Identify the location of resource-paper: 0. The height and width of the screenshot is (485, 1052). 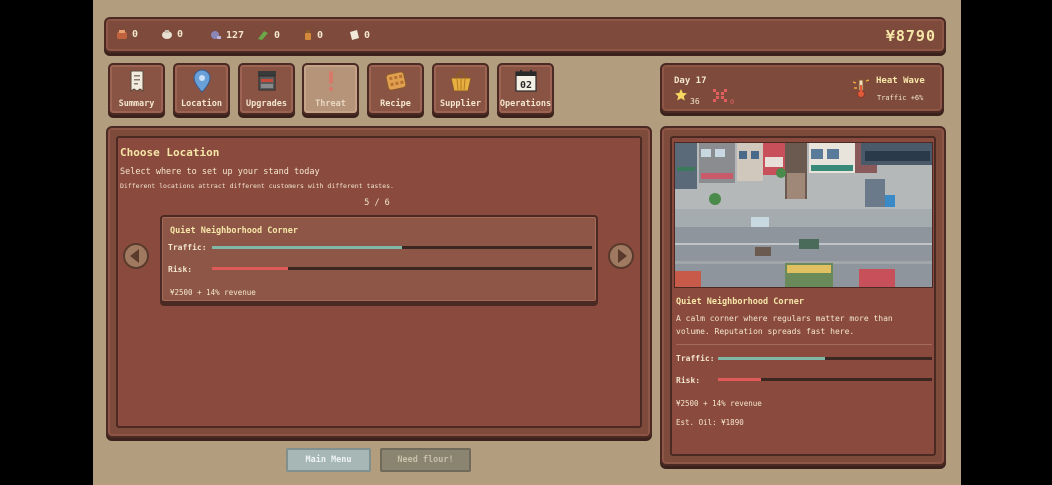
(359, 35).